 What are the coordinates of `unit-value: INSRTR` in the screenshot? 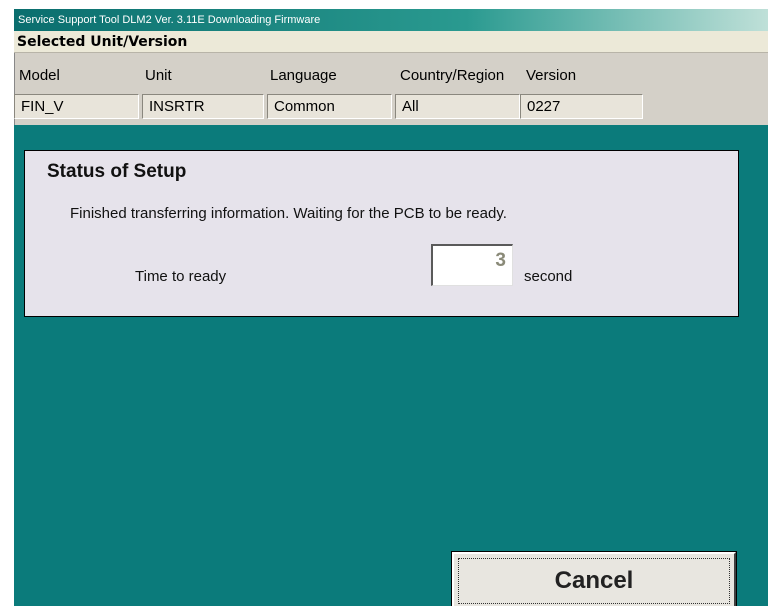 It's located at (203, 106).